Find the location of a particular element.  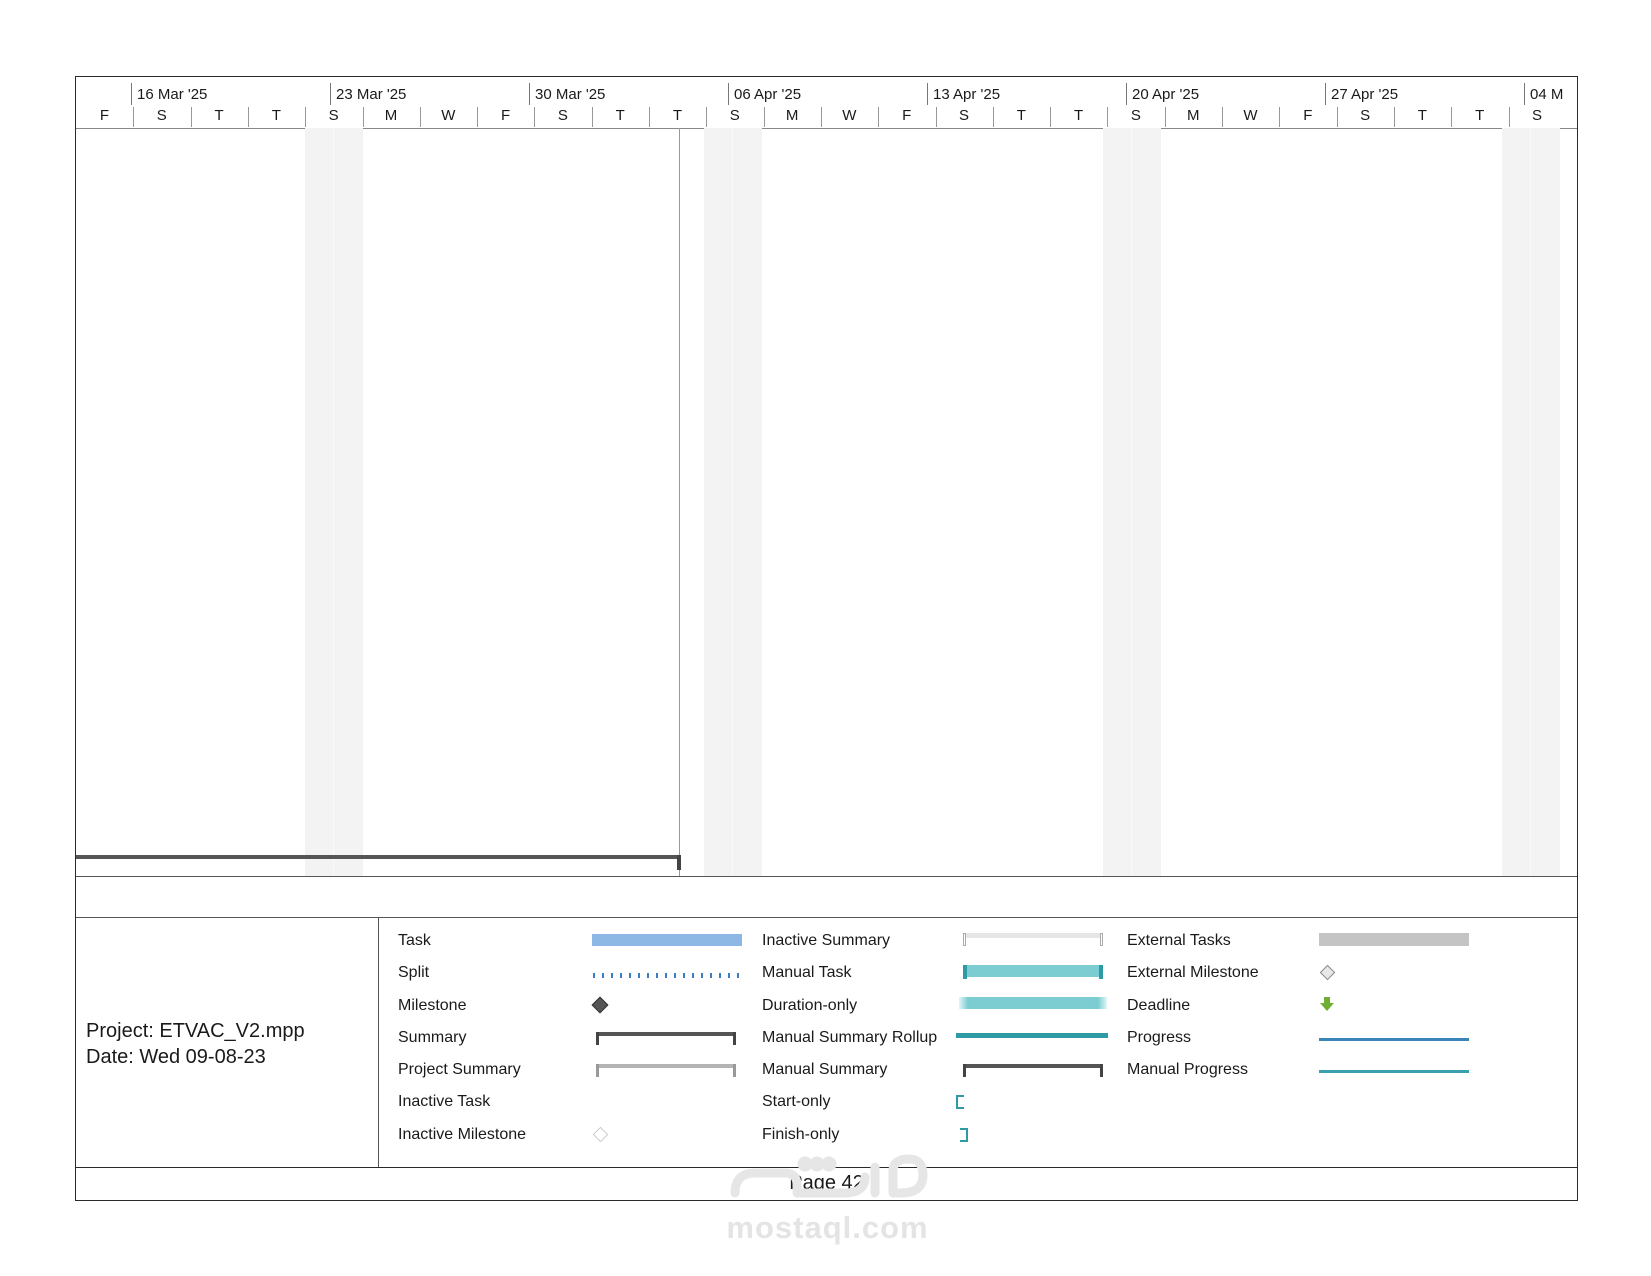

header-band is located at coordinates (826, 897).